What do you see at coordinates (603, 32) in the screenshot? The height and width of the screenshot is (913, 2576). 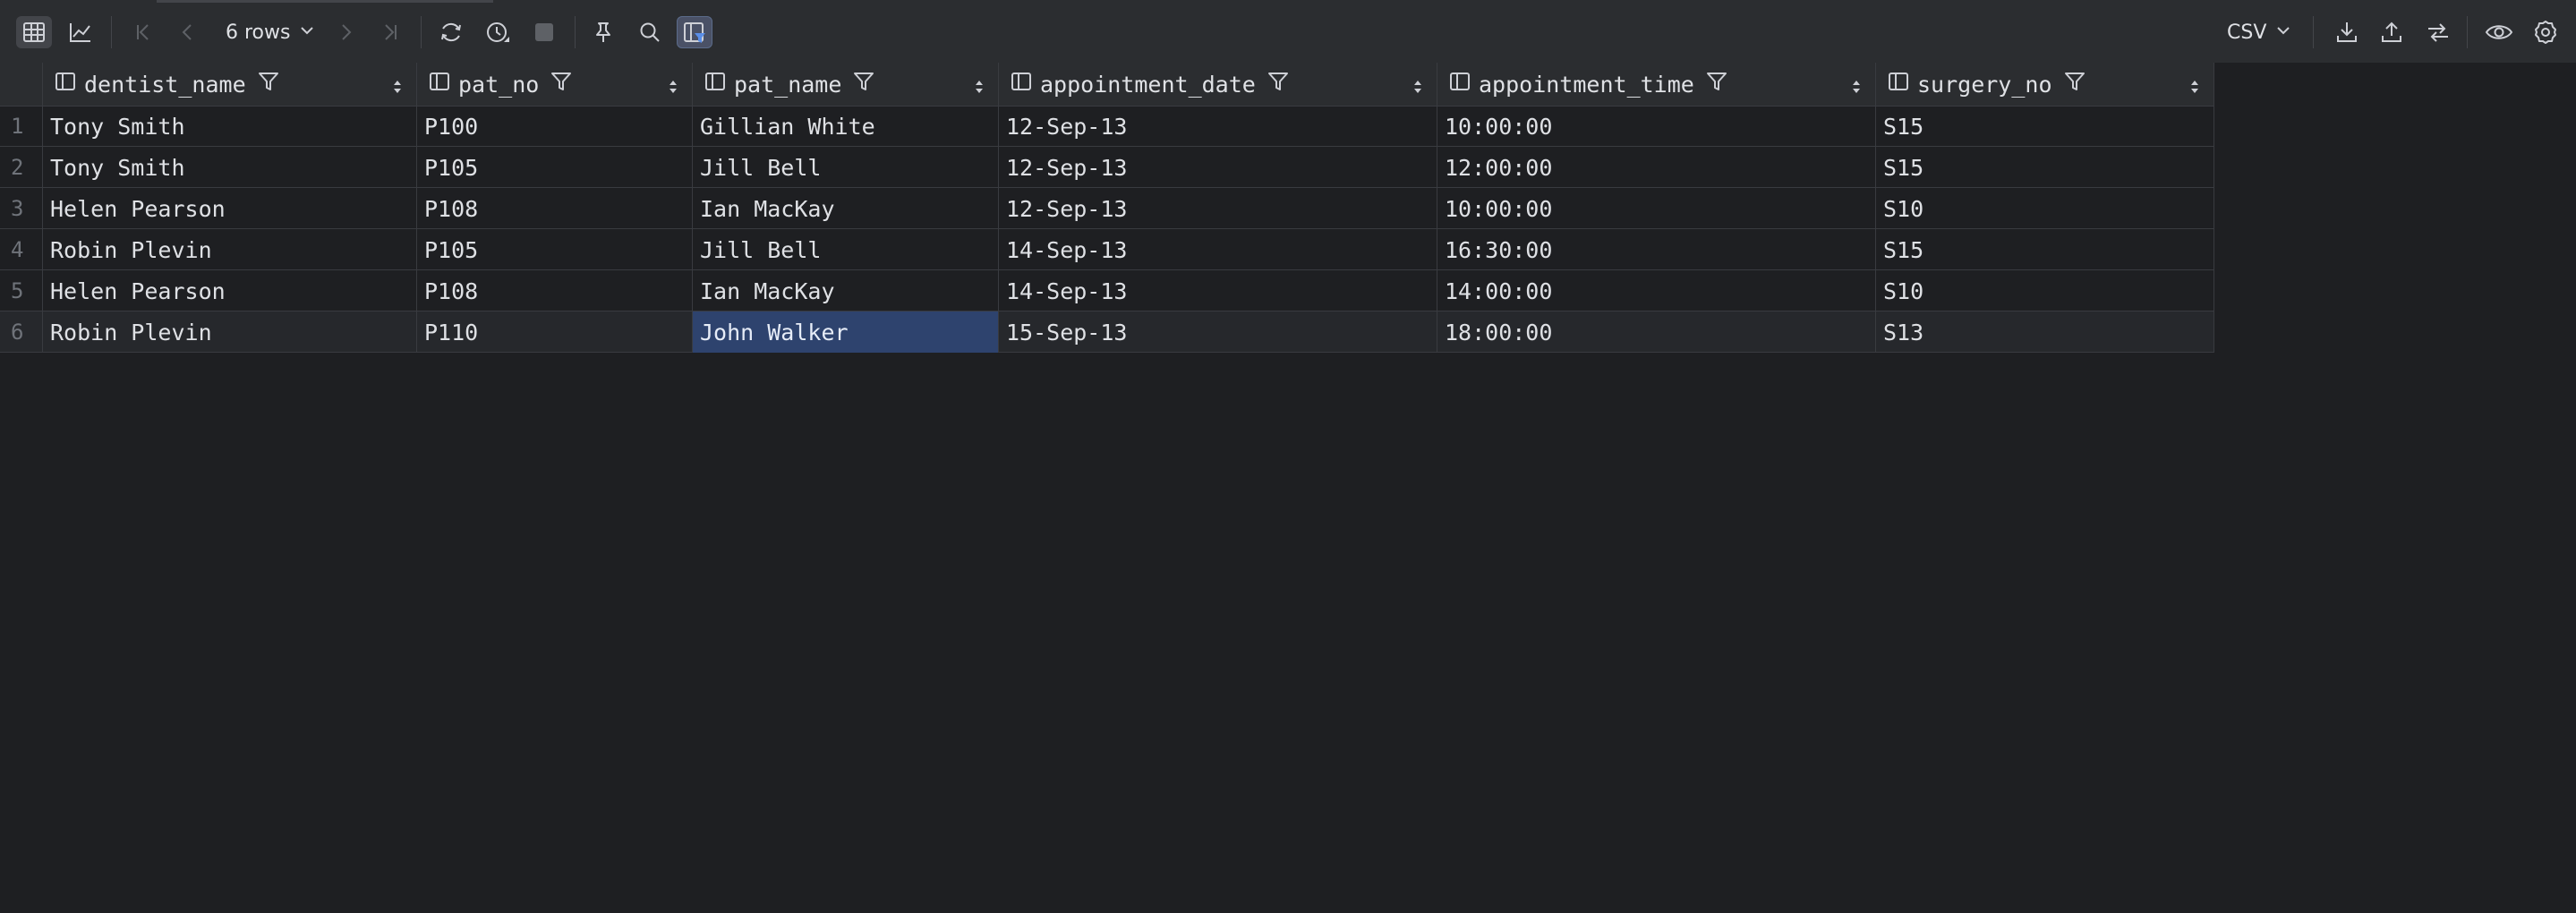 I see `pin-button` at bounding box center [603, 32].